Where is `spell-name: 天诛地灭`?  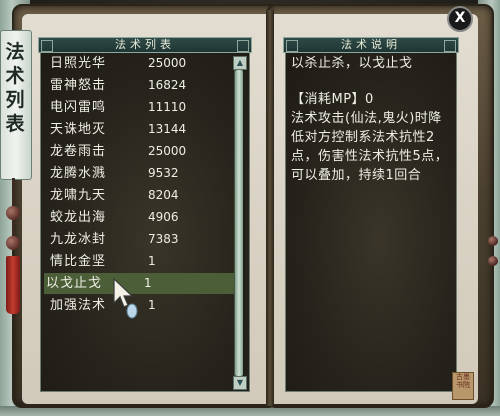 spell-name: 天诛地灭 is located at coordinates (78, 129).